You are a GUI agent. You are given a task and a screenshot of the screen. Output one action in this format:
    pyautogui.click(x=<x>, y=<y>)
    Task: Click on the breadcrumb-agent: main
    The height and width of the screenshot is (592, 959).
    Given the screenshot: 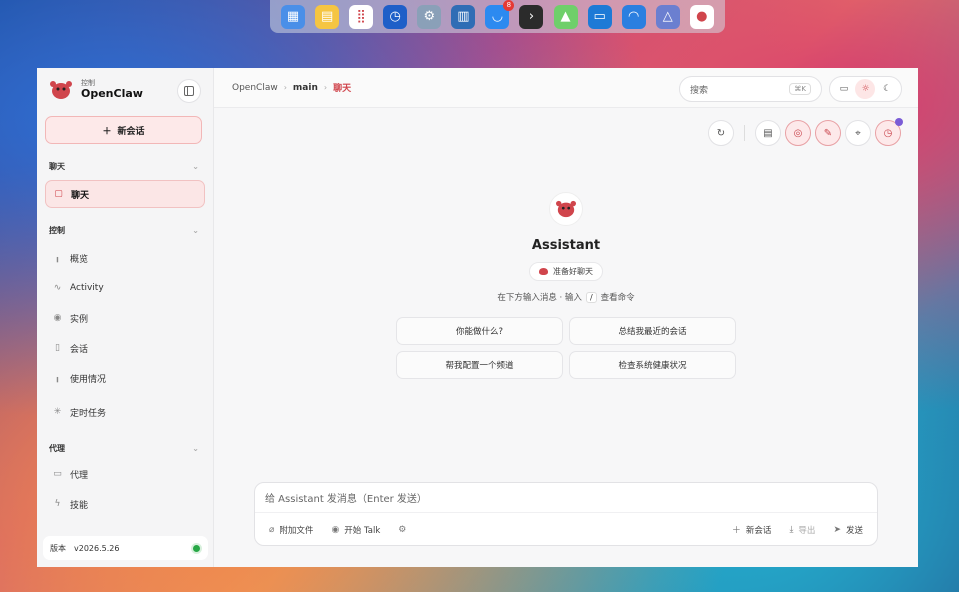 What is the action you would take?
    pyautogui.click(x=305, y=88)
    